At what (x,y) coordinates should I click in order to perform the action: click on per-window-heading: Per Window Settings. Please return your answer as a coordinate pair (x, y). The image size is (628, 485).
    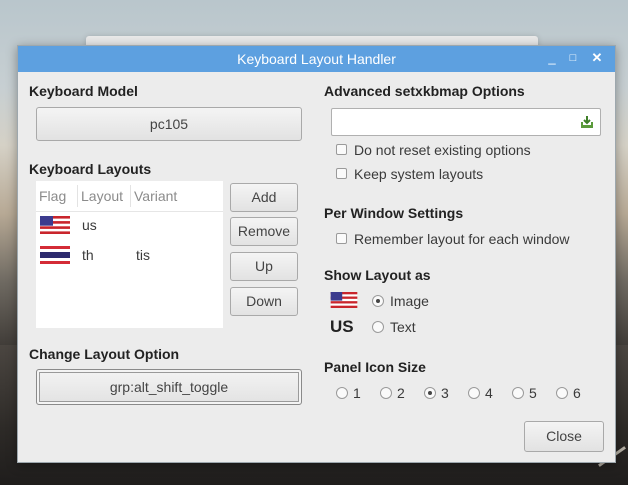
    Looking at the image, I should click on (394, 213).